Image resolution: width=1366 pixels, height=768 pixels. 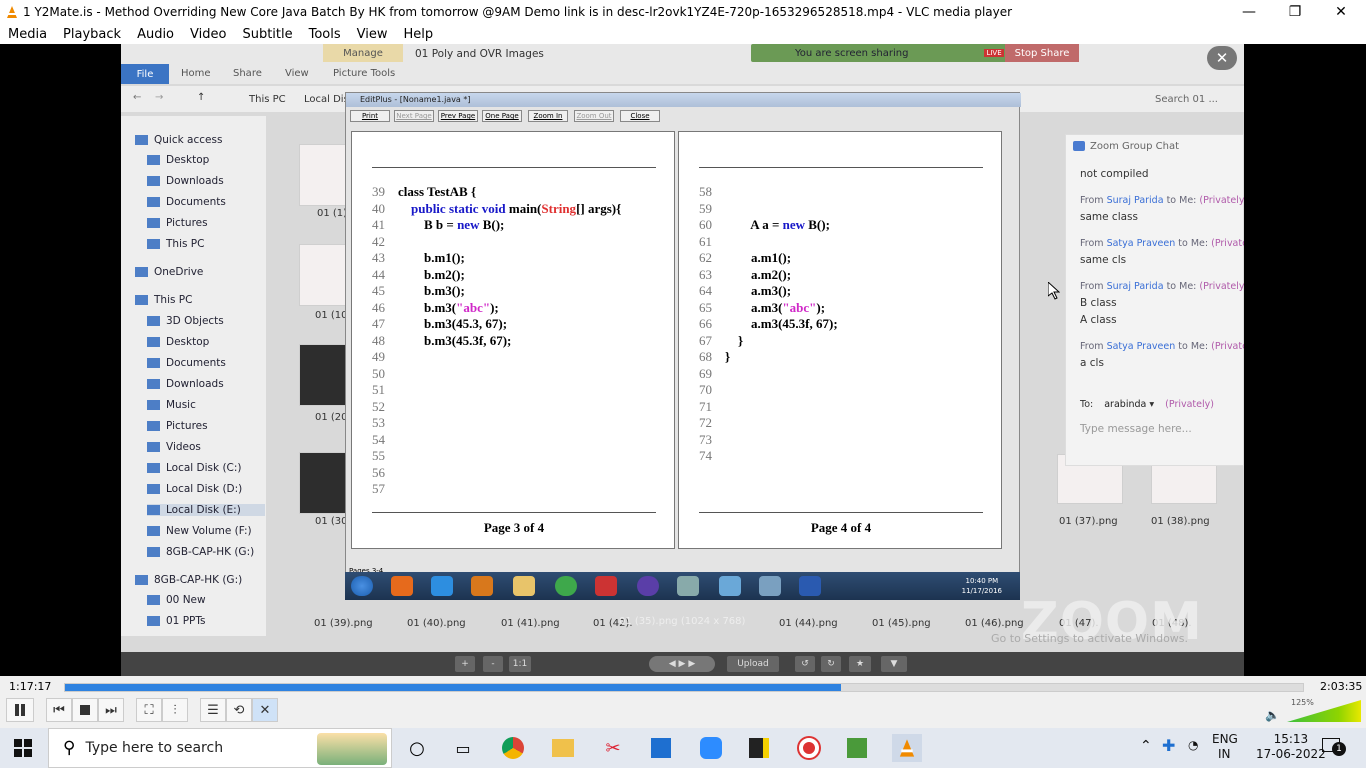 I want to click on loop-button: ⟲, so click(x=239, y=710).